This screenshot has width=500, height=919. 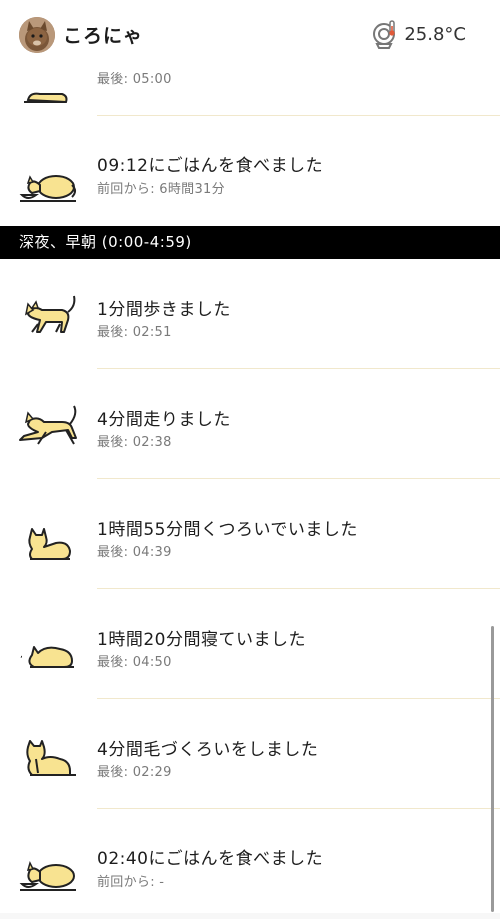 I want to click on bottom-edge, so click(x=250, y=916).